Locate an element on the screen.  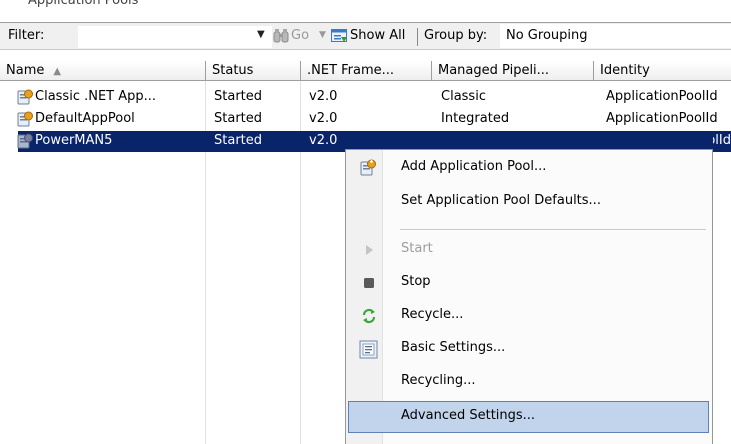
show-all-button: Show All is located at coordinates (377, 35).